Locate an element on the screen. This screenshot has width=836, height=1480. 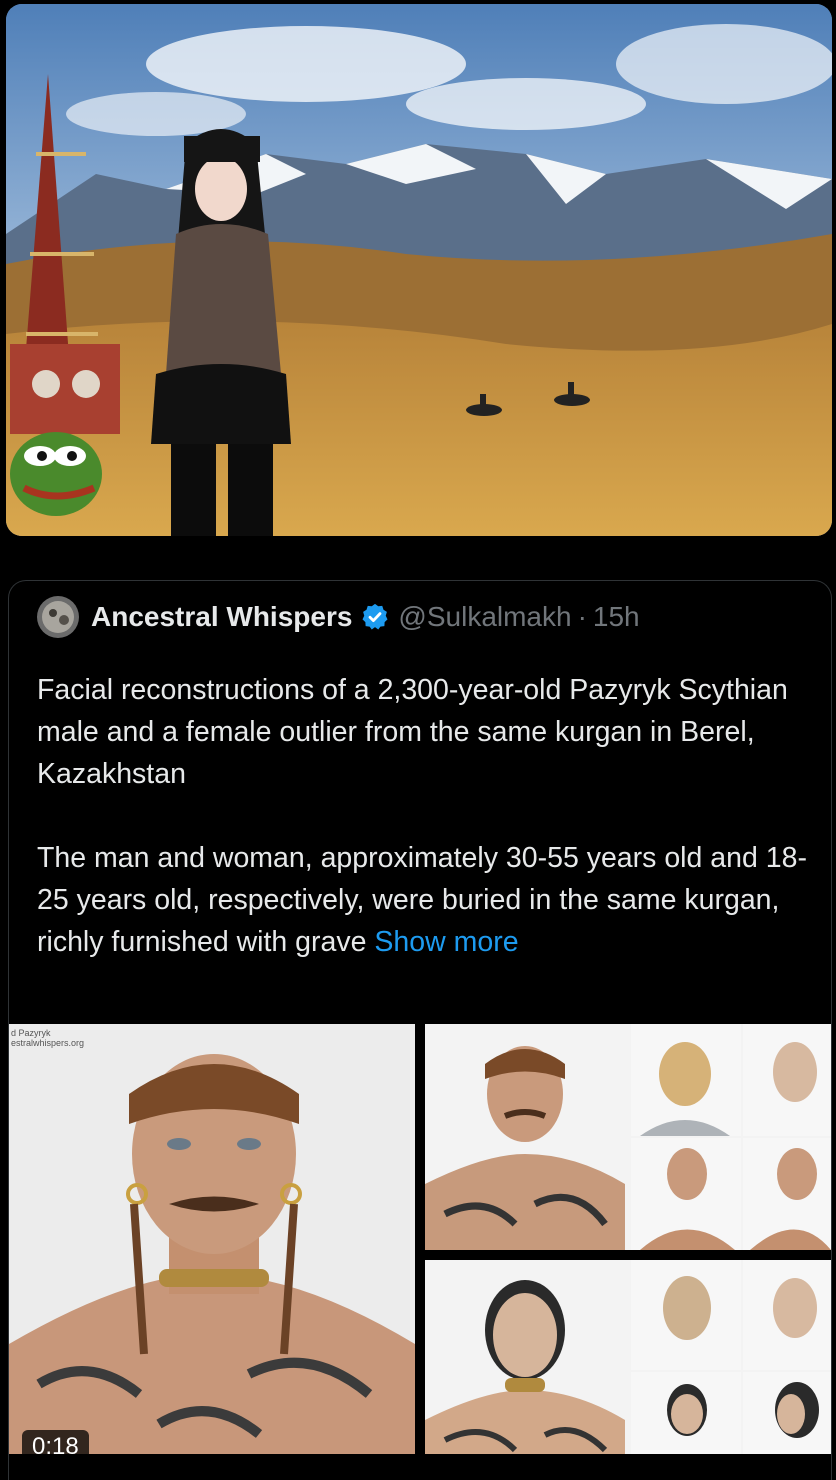
post-header: Ancestral Whispers @Sulkalmakh · 15h is located at coordinates (338, 617).